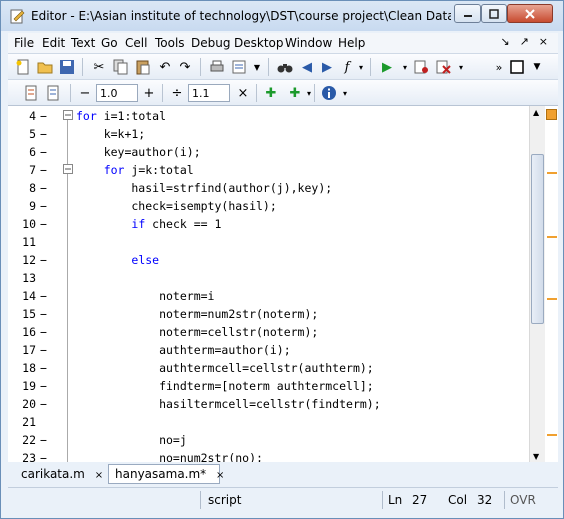  What do you see at coordinates (271, 93) in the screenshot?
I see `show-cell-titles-icon: ✚` at bounding box center [271, 93].